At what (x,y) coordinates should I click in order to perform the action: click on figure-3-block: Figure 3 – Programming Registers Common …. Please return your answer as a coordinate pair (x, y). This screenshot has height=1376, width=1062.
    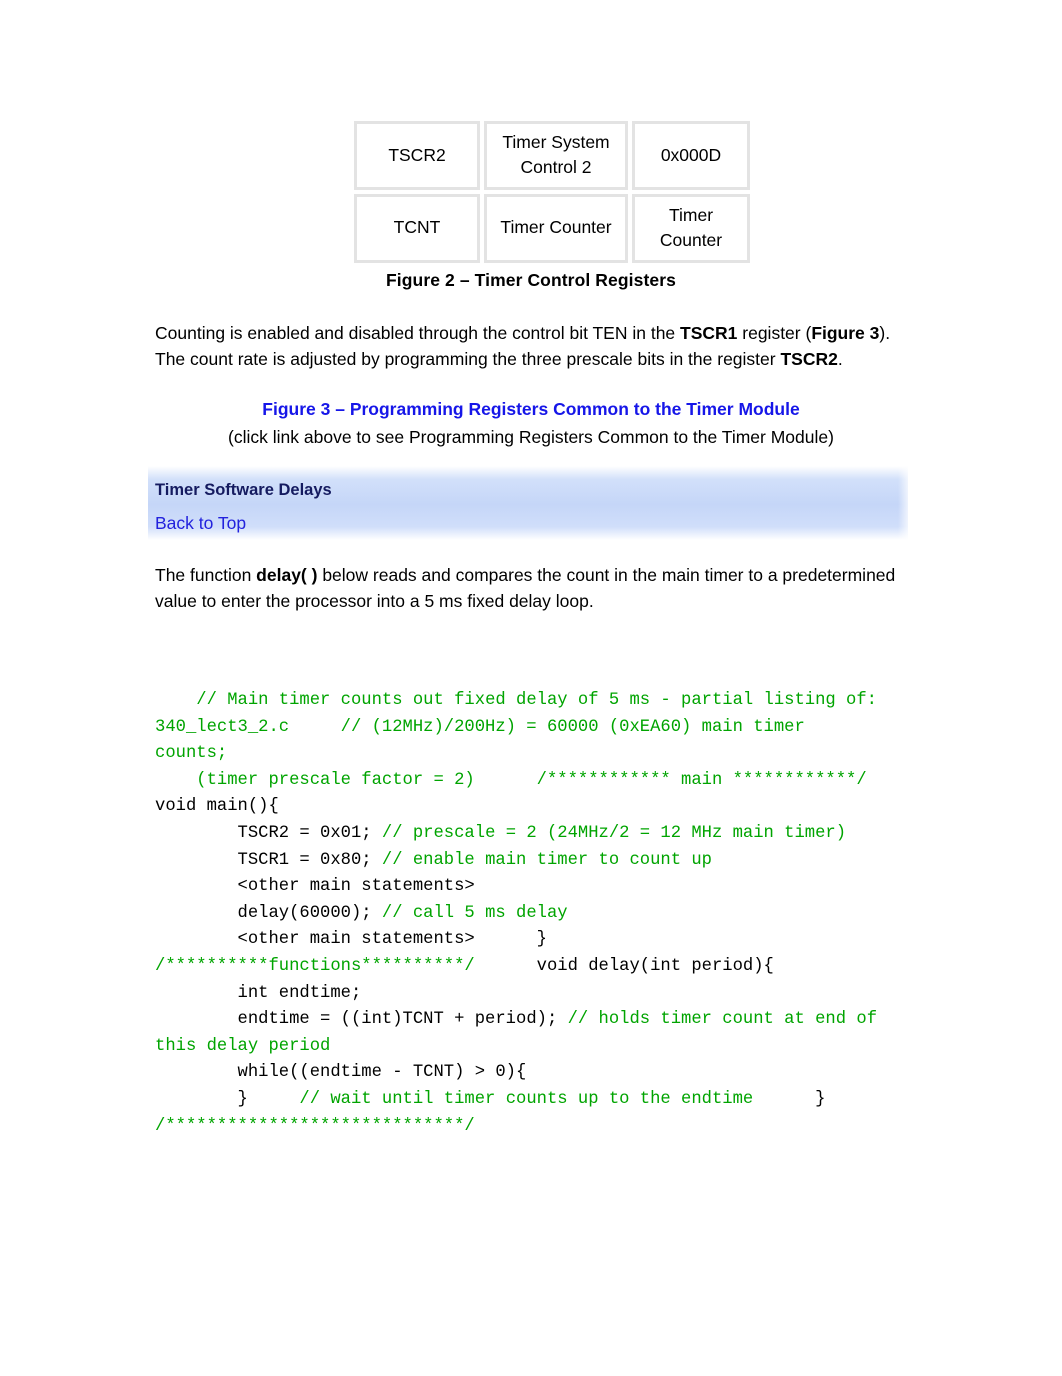
    Looking at the image, I should click on (531, 423).